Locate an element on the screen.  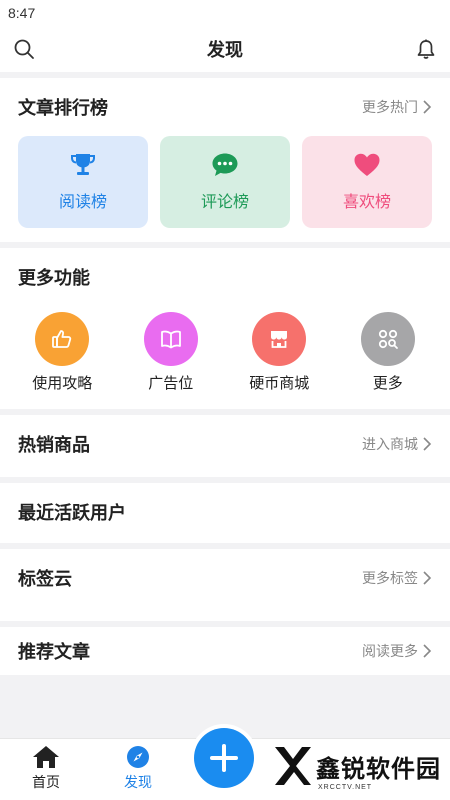
heart-icon is located at coordinates (367, 164).